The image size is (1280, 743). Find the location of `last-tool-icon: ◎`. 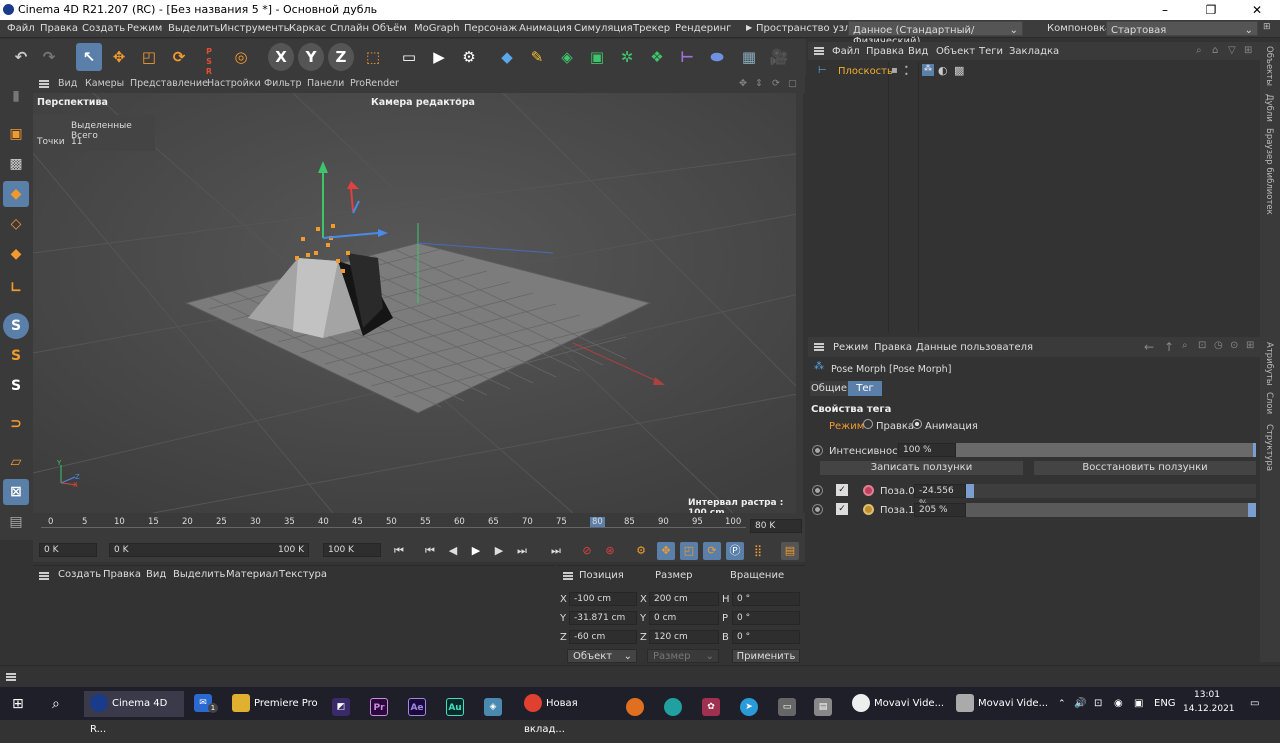

last-tool-icon: ◎ is located at coordinates (241, 57).